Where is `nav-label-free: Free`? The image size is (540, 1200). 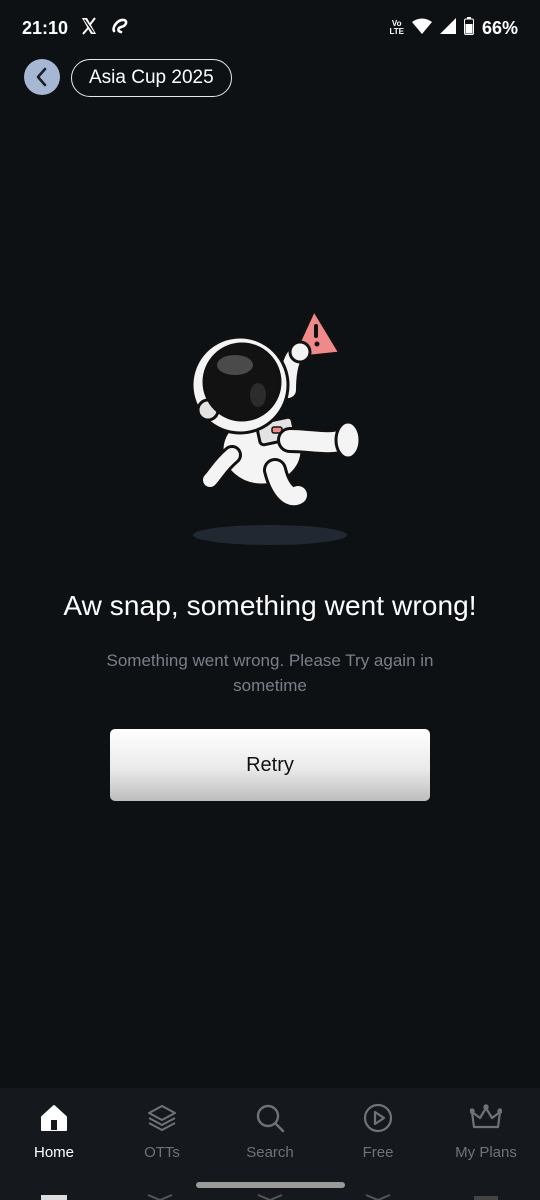
nav-label-free: Free is located at coordinates (378, 1152).